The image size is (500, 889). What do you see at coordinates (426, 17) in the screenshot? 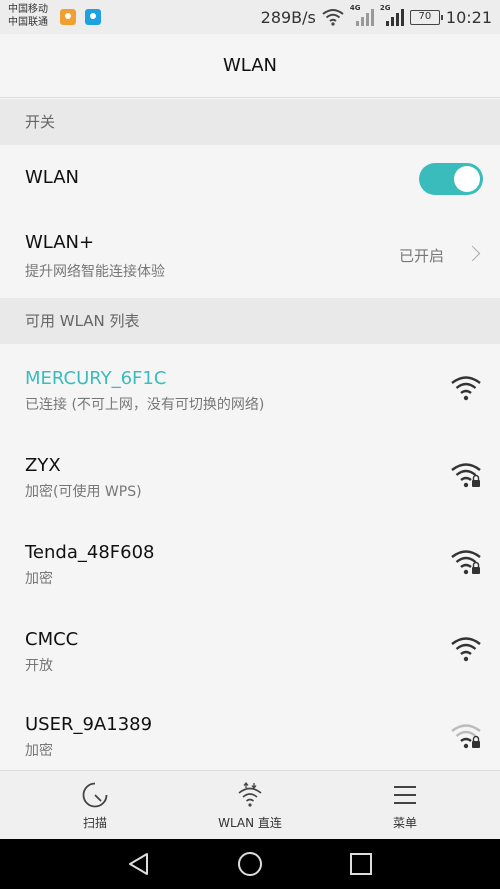
I see `battery-icon: 70` at bounding box center [426, 17].